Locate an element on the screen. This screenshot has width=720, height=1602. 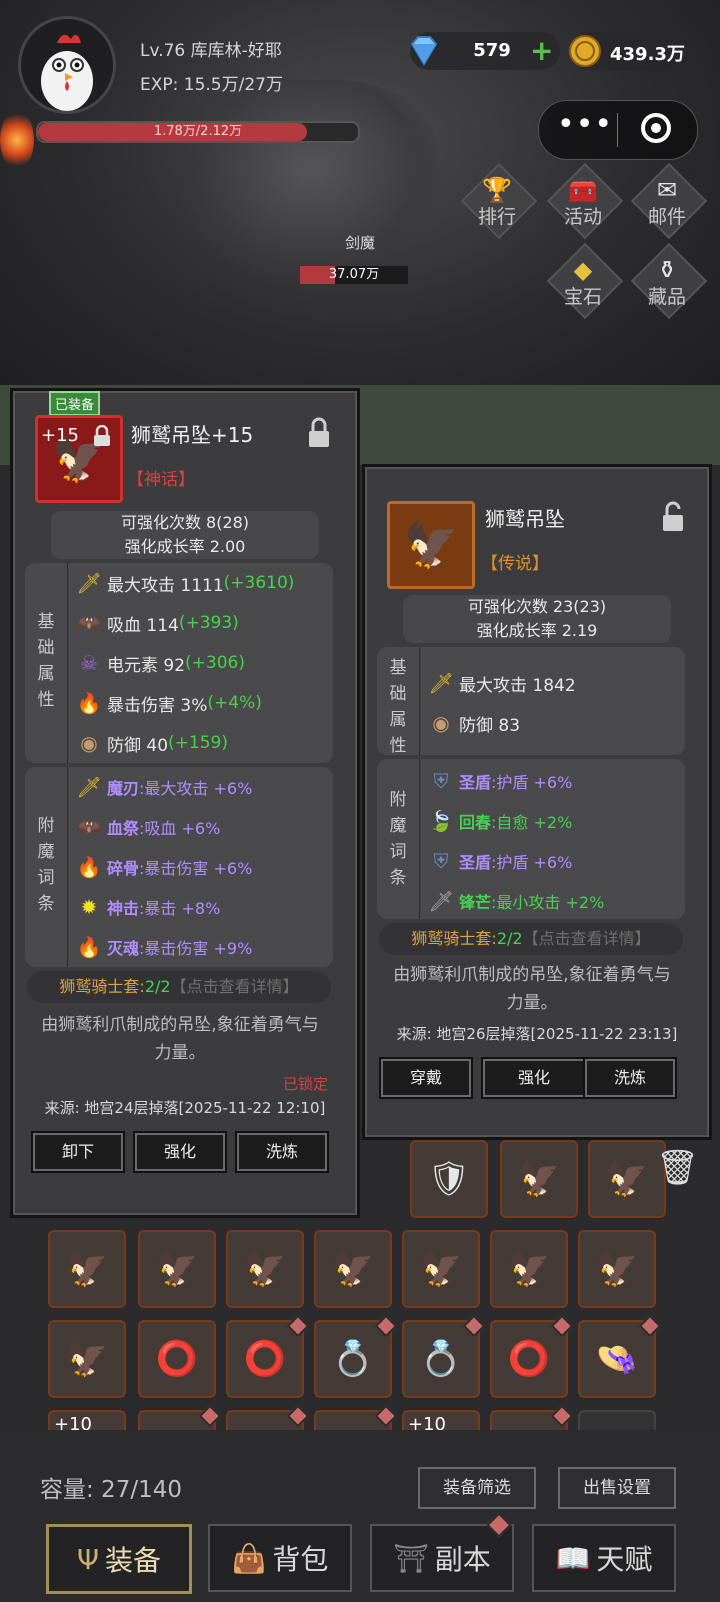
shield-round-icon: ◉ is located at coordinates (89, 743).